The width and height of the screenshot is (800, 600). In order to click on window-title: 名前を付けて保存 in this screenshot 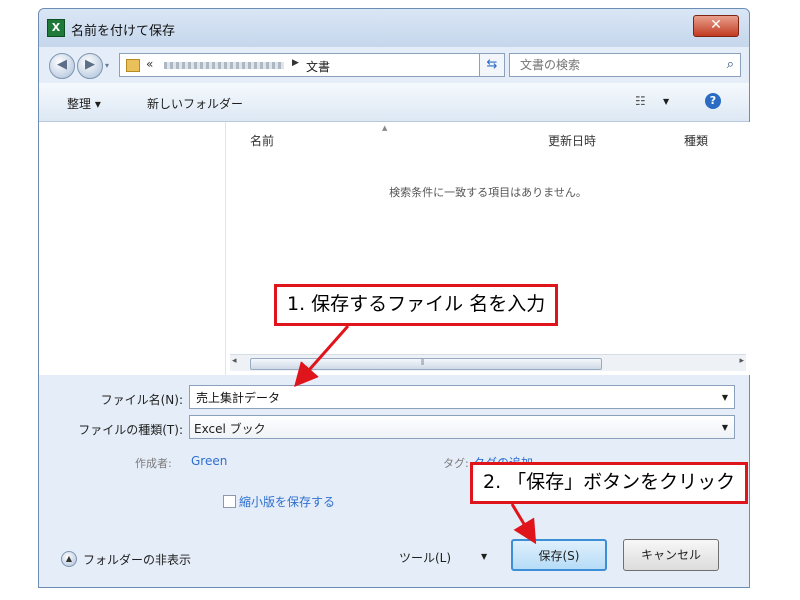, I will do `click(123, 31)`.